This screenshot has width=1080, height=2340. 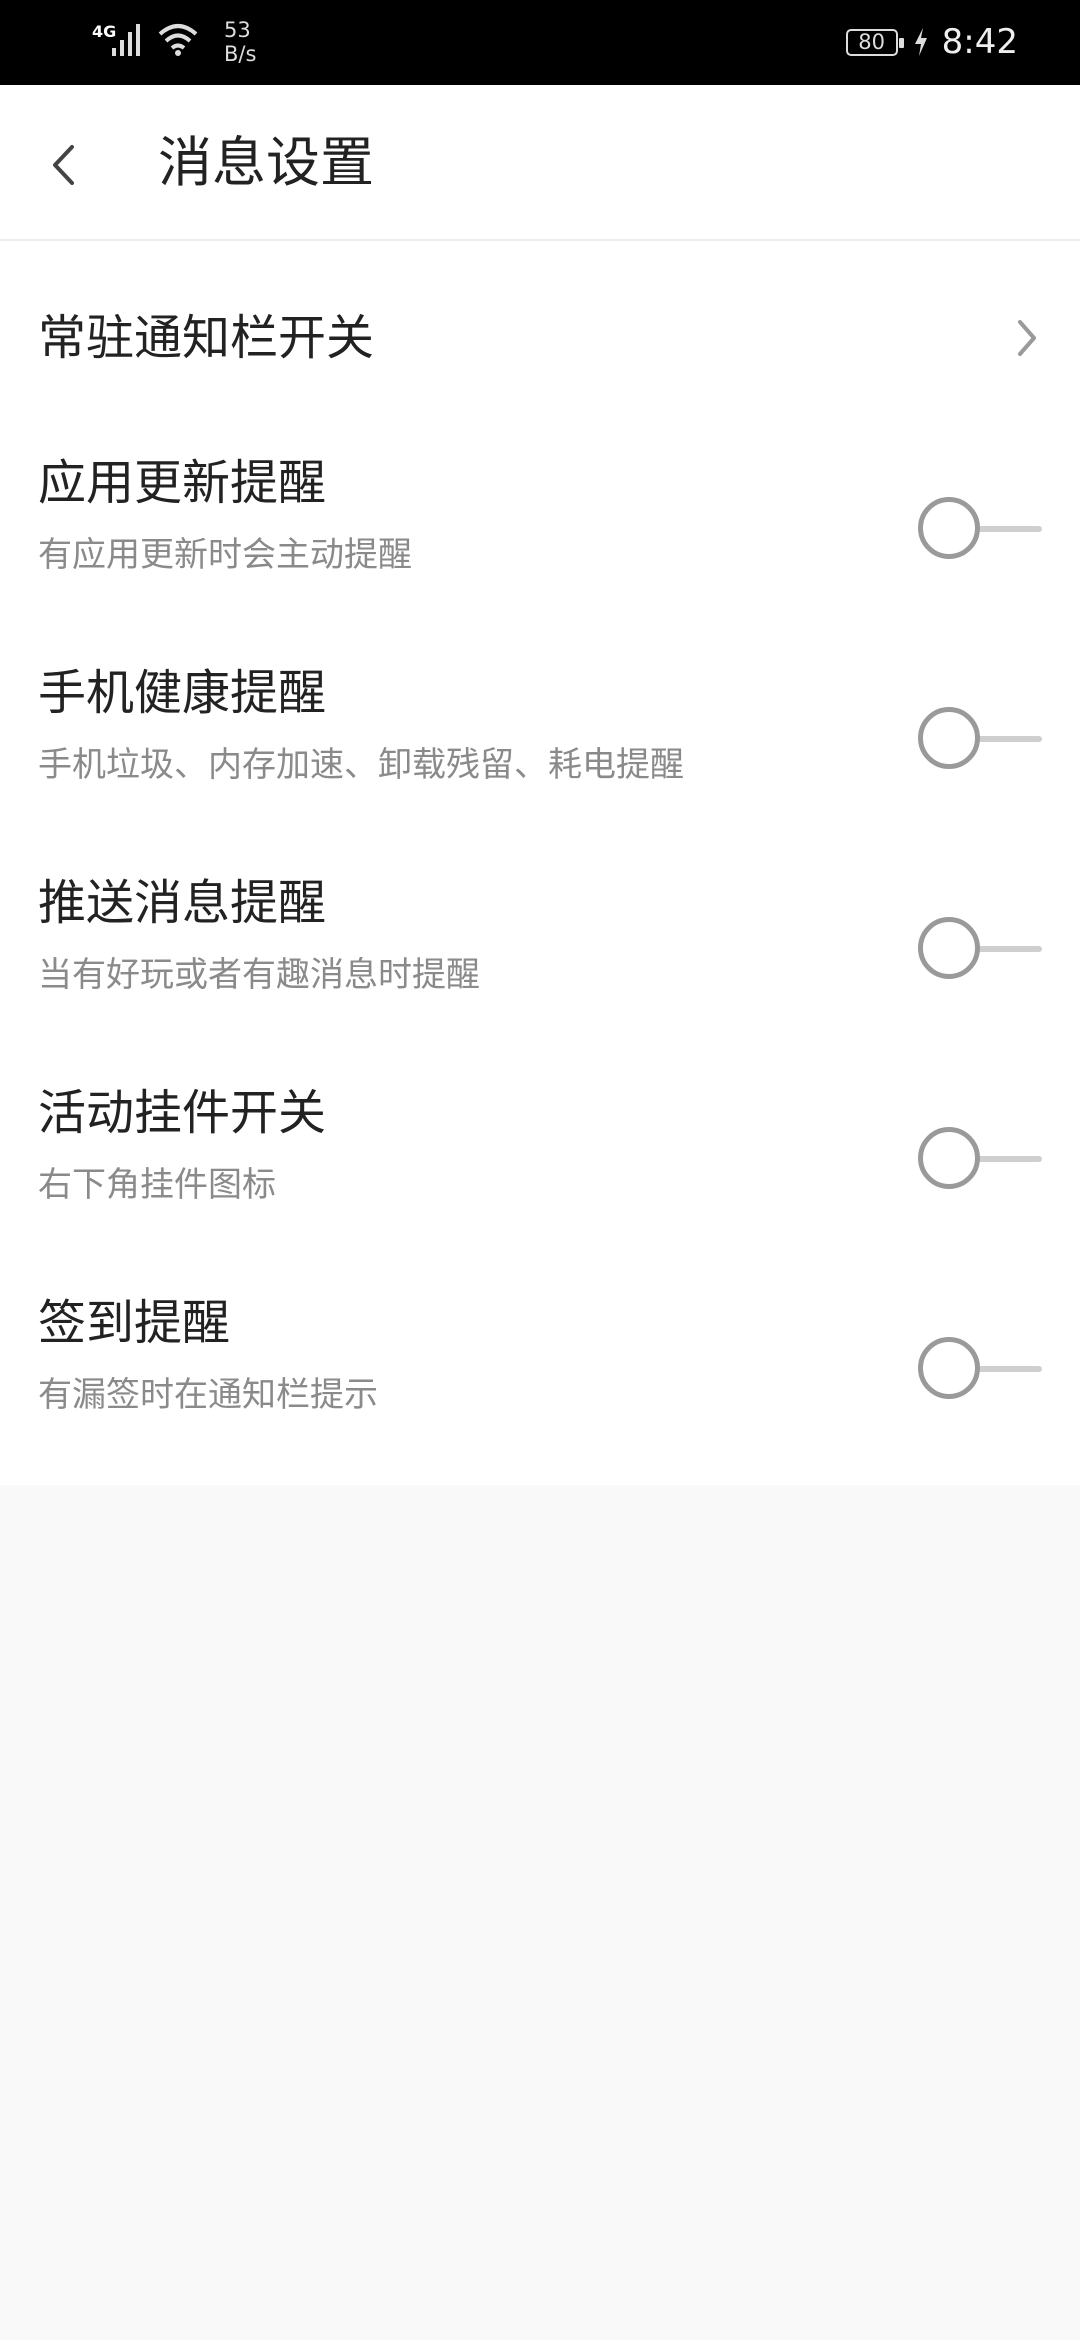 What do you see at coordinates (920, 42) in the screenshot?
I see `charging-icon` at bounding box center [920, 42].